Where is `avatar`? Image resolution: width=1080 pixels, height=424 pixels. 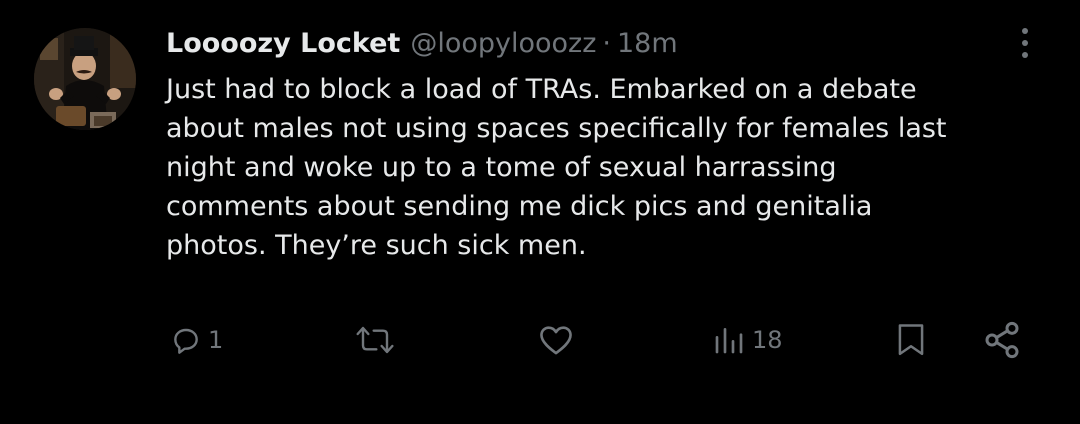 avatar is located at coordinates (85, 79).